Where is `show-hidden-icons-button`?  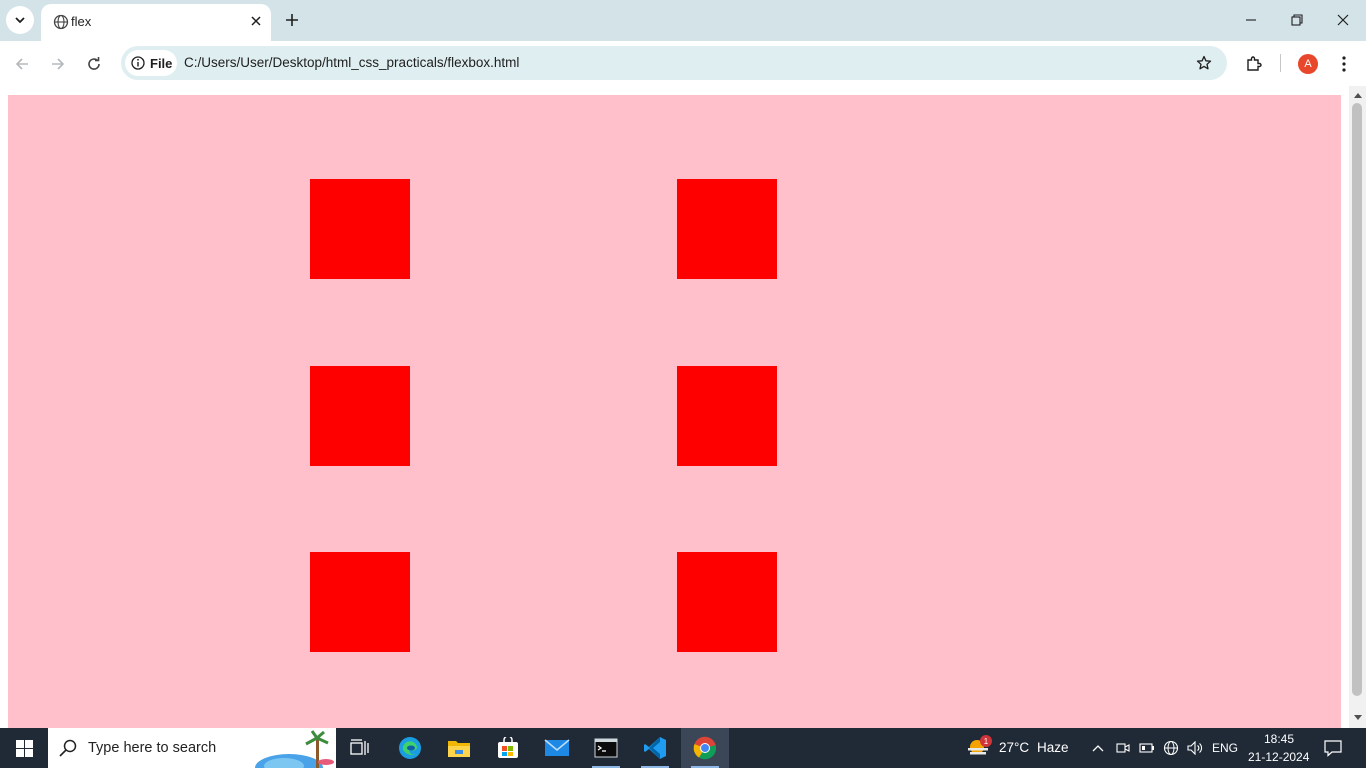 show-hidden-icons-button is located at coordinates (1098, 748).